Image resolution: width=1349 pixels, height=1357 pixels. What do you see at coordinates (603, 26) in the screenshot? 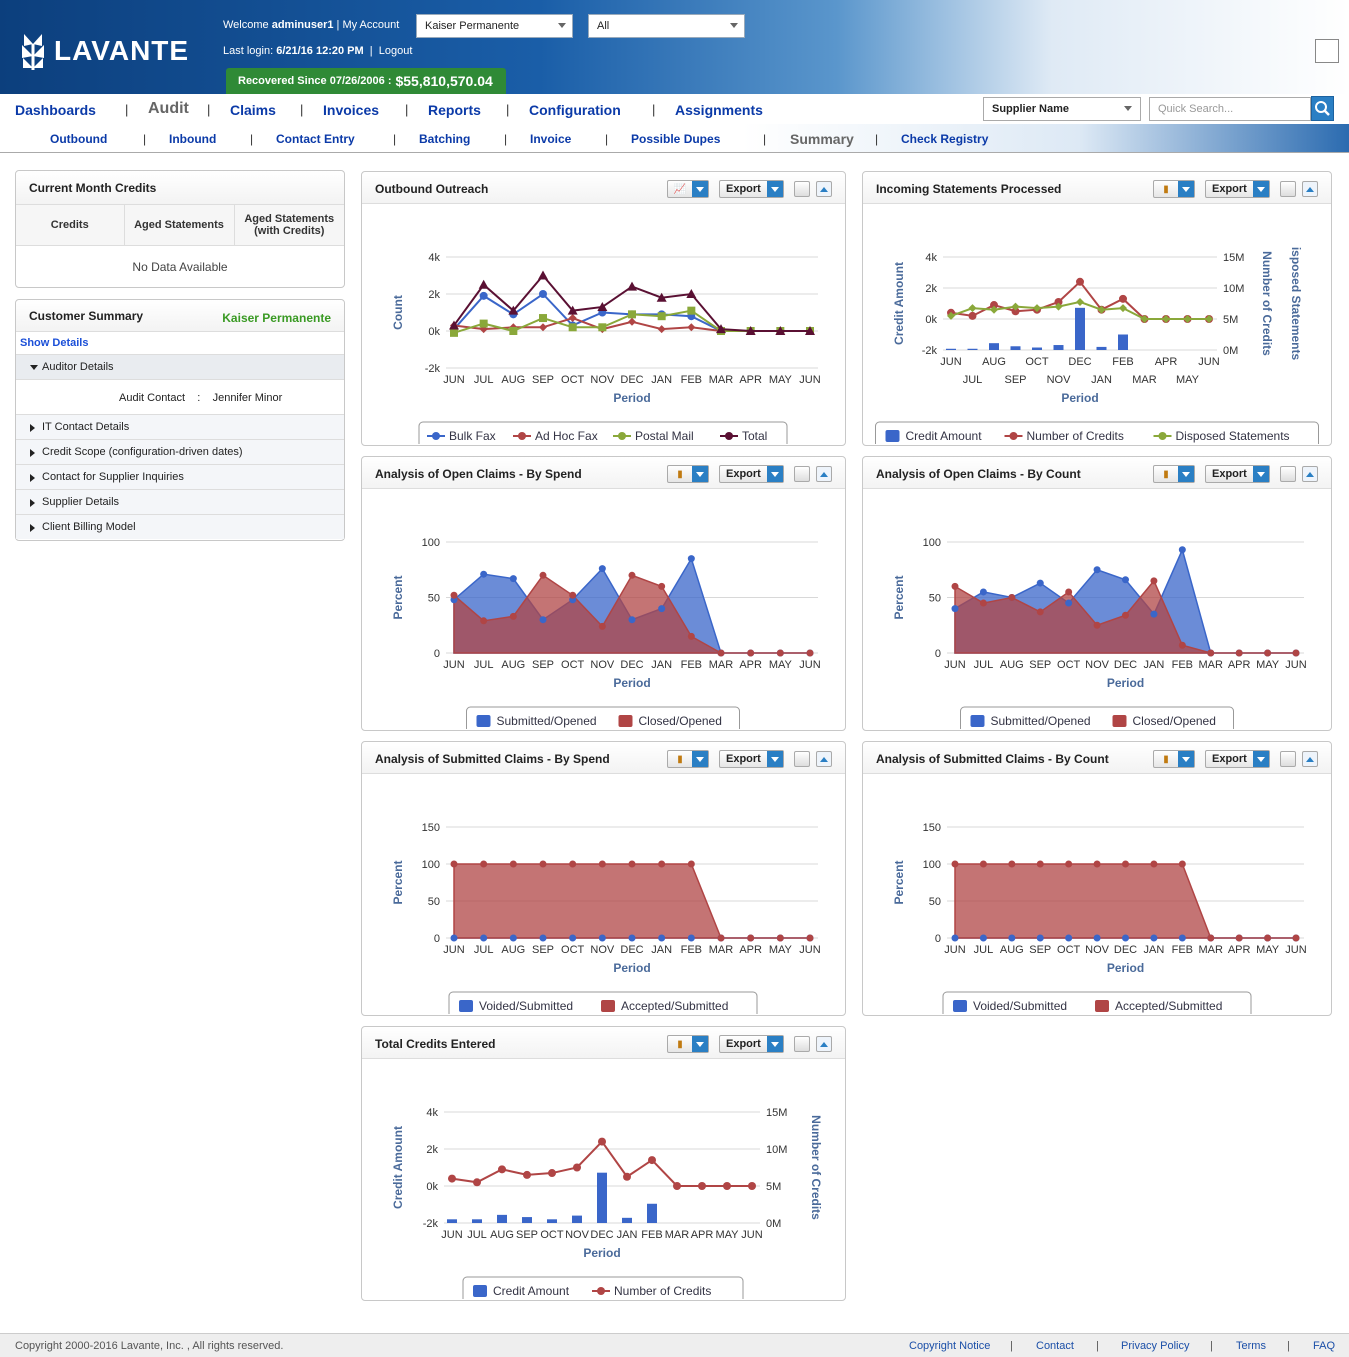
I see `scope-select-value: All` at bounding box center [603, 26].